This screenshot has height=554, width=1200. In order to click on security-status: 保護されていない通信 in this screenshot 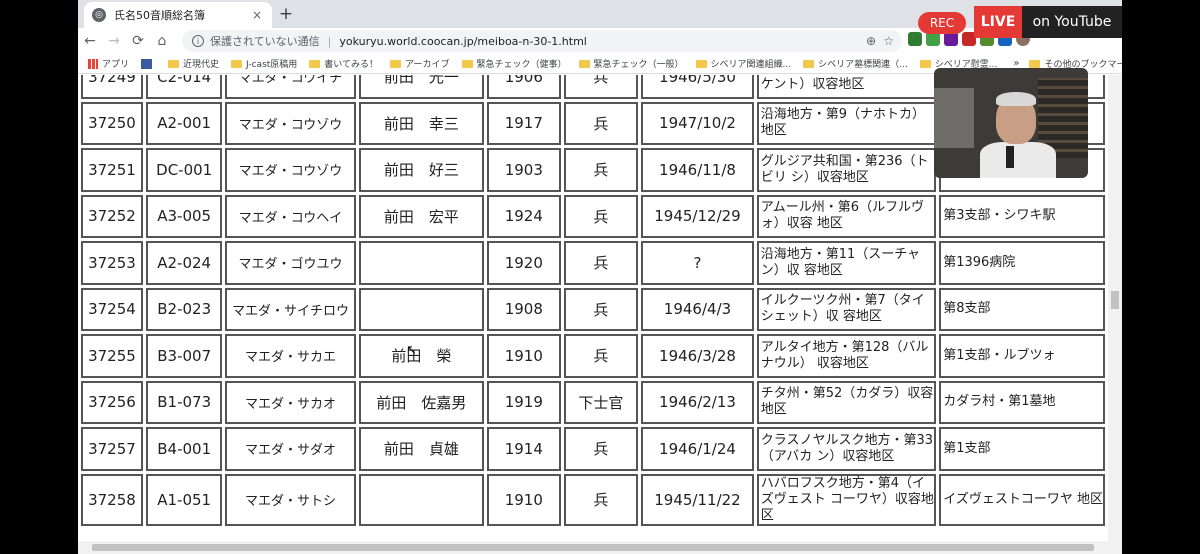, I will do `click(265, 41)`.